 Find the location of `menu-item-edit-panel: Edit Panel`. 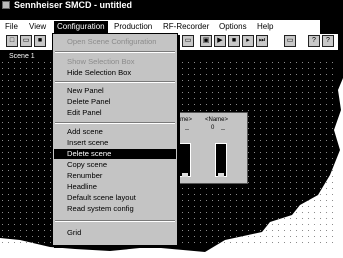

menu-item-edit-panel: Edit Panel is located at coordinates (115, 113).